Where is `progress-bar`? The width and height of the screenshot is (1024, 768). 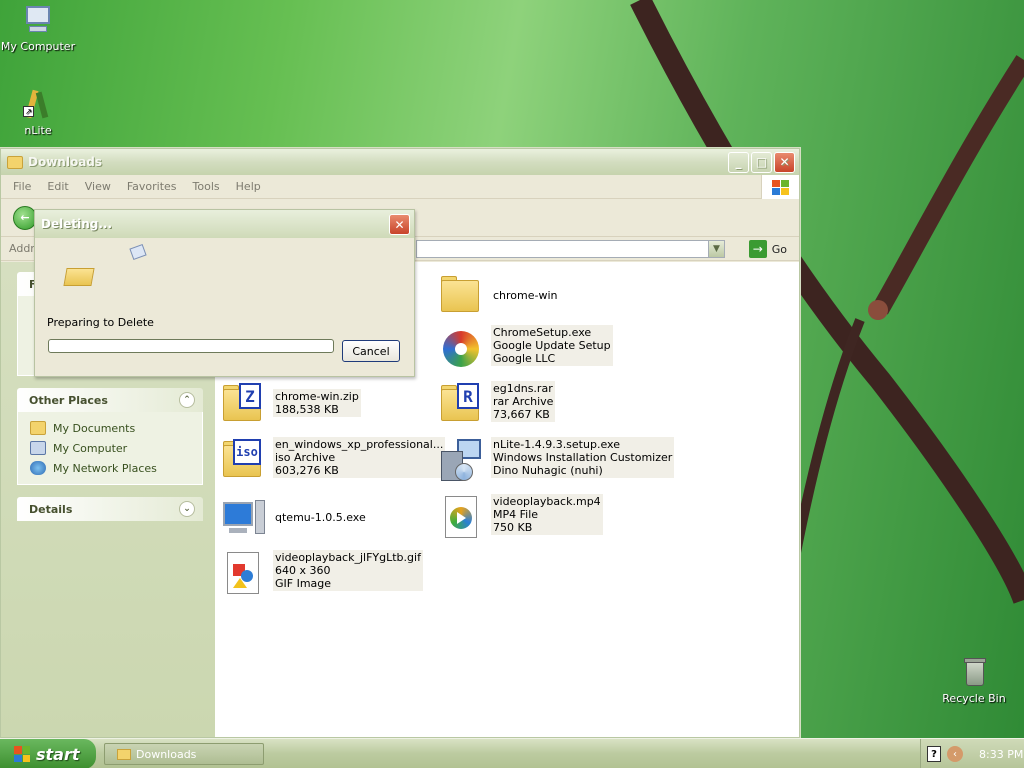 progress-bar is located at coordinates (191, 346).